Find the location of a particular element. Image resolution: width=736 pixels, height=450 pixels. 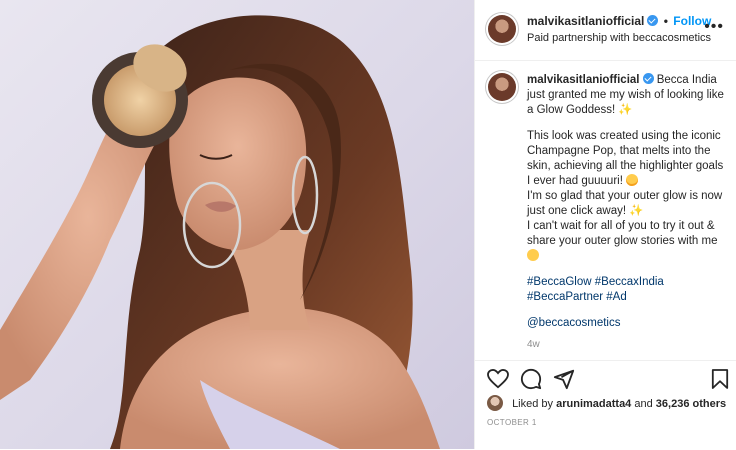

likes-summary: Liked by arunimadatta4 and 36,236 others is located at coordinates (606, 403).